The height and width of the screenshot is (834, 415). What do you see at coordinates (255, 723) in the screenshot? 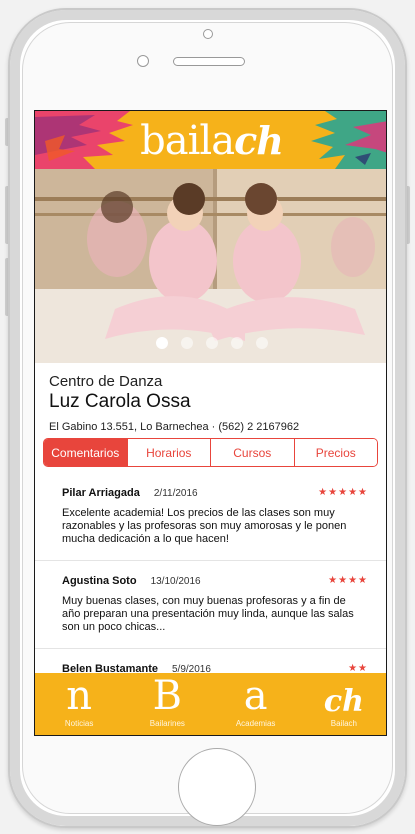
I see `nav-label: Academias` at bounding box center [255, 723].